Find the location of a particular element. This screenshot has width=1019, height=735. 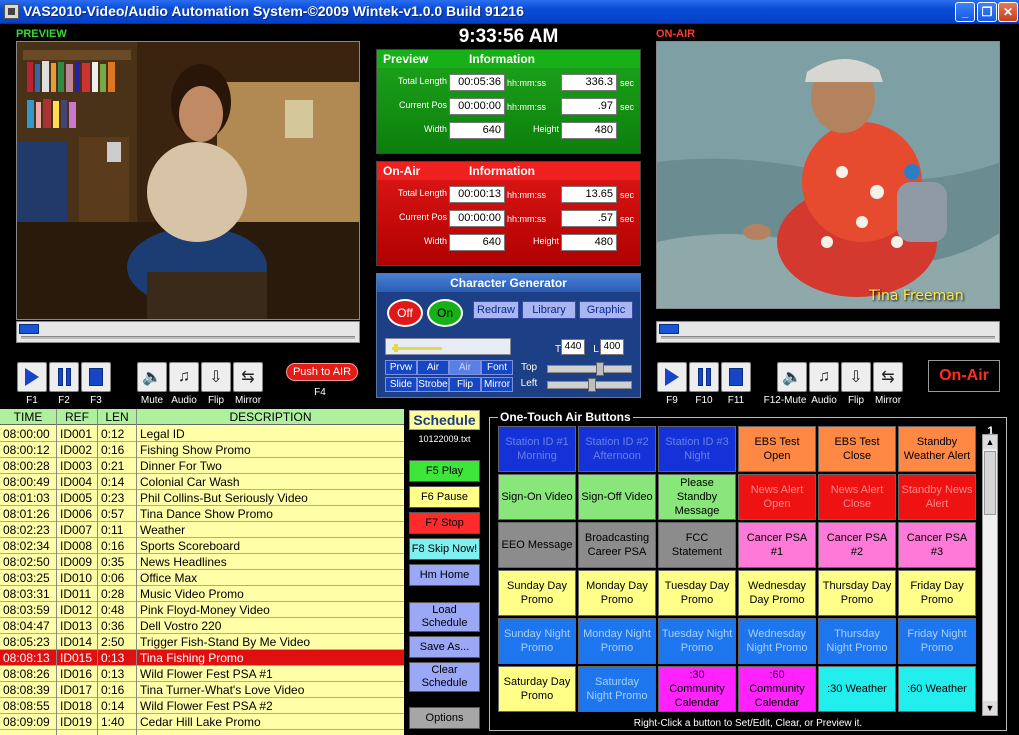

schedule-row: 08:03:25 ID010 0:06 Office Max is located at coordinates (202, 578).